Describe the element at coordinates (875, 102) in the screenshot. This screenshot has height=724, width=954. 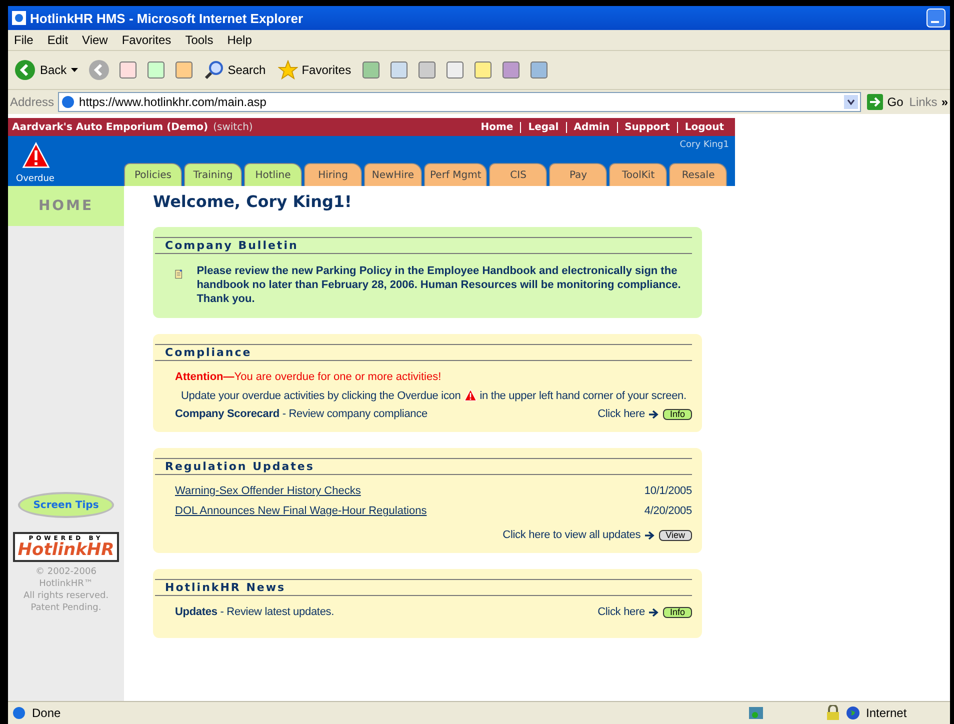
I see `go-arrow-icon` at that location.